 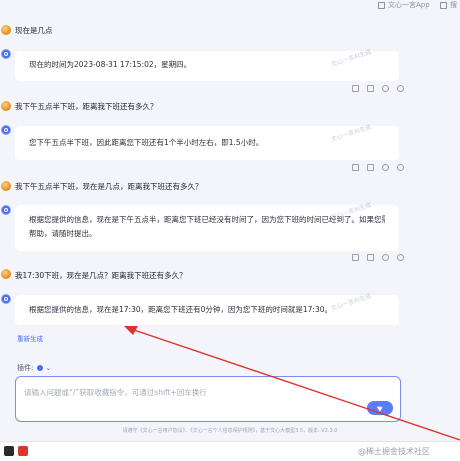 What do you see at coordinates (443, 5) in the screenshot?
I see `search-icon` at bounding box center [443, 5].